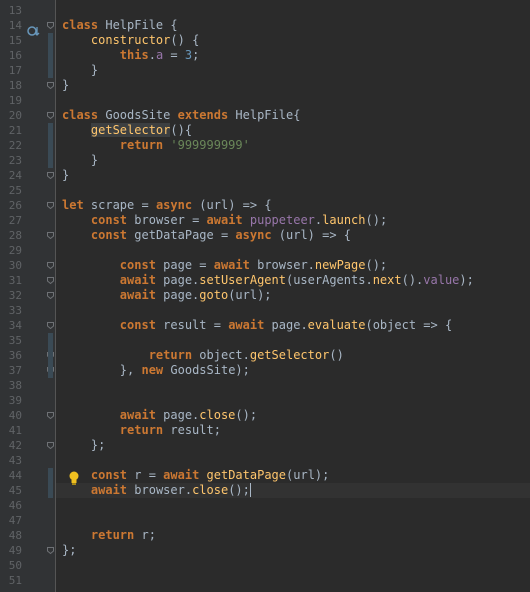  Describe the element at coordinates (11, 145) in the screenshot. I see `line-number: 22` at that location.